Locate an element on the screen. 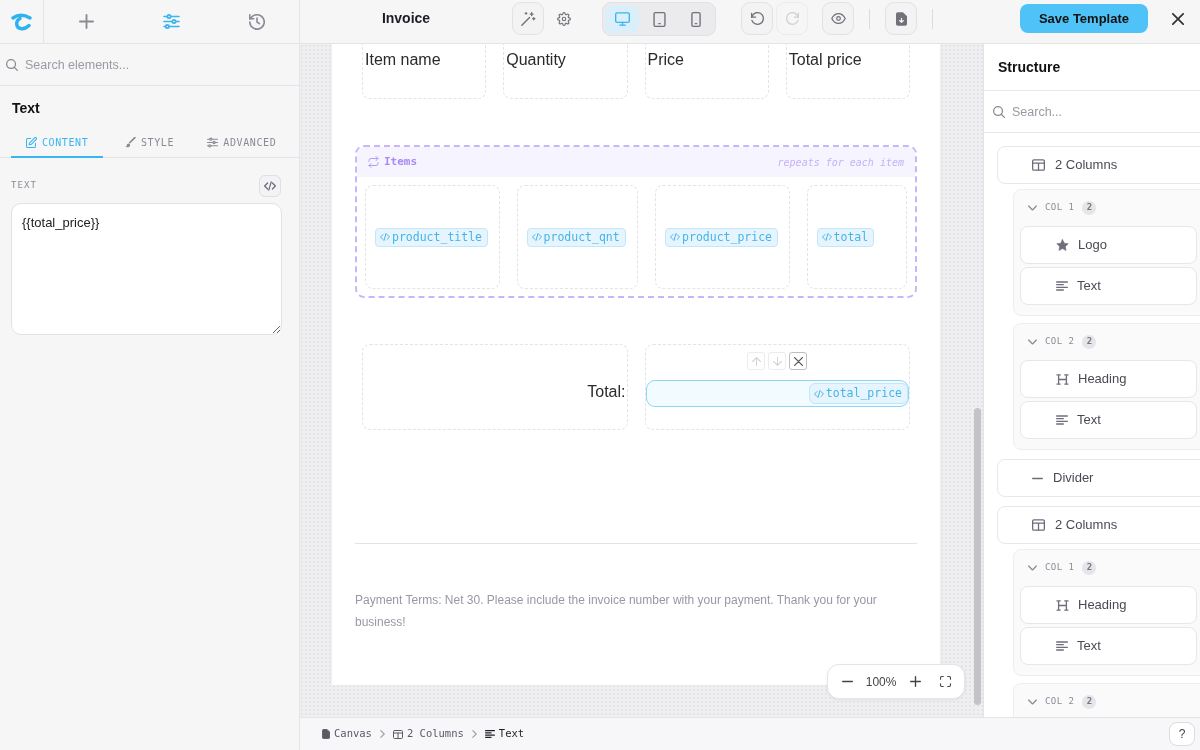 This screenshot has height=750, width=1200. fullscreen-icon is located at coordinates (945, 681).